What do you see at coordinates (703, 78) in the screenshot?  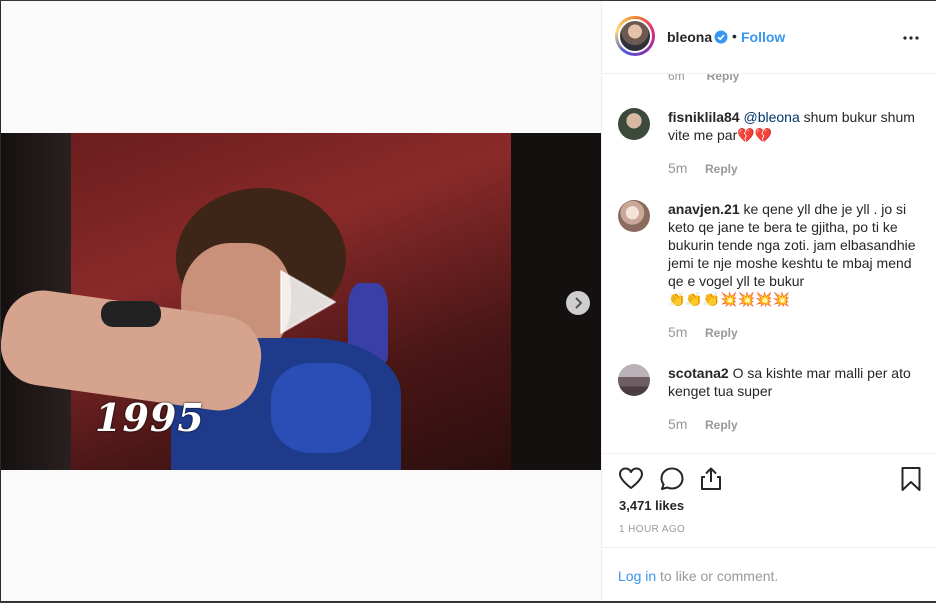 I see `partial-comment-meta: 6m Reply` at bounding box center [703, 78].